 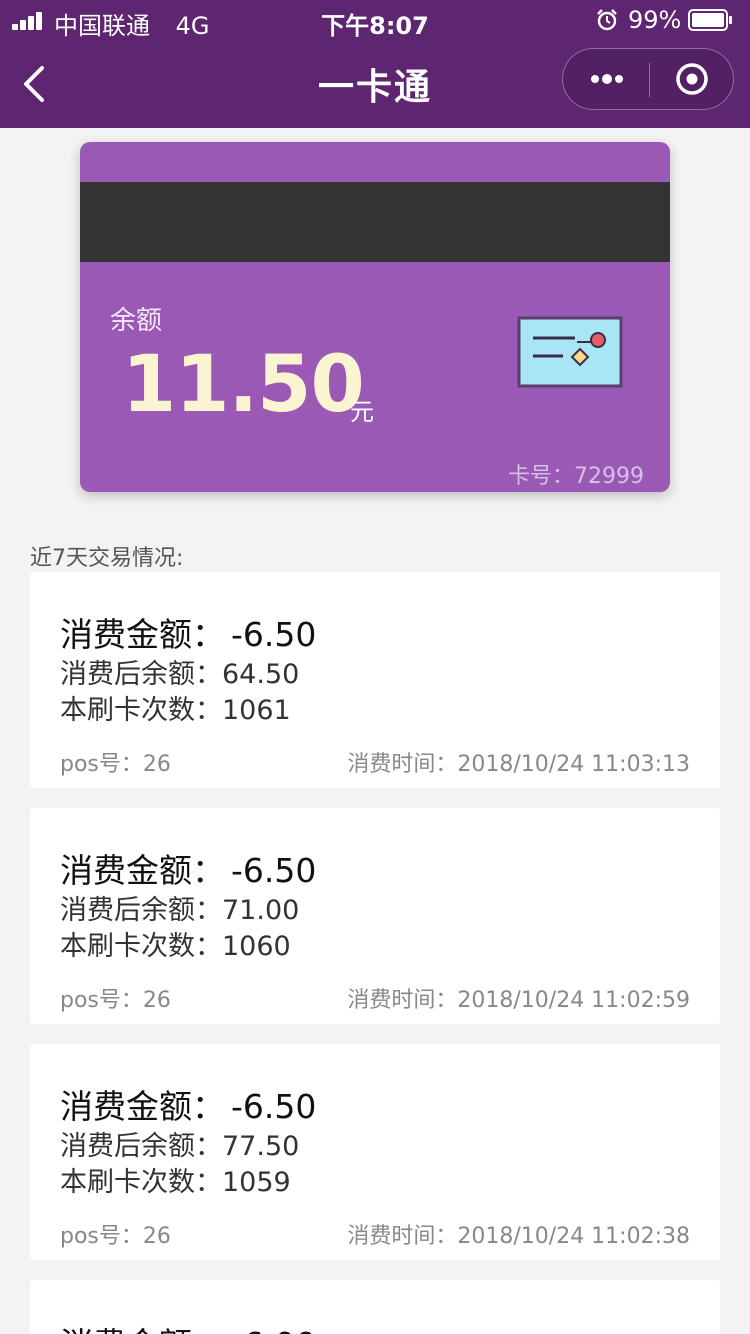 I want to click on tx-count-value: 1059, so click(x=256, y=1182).